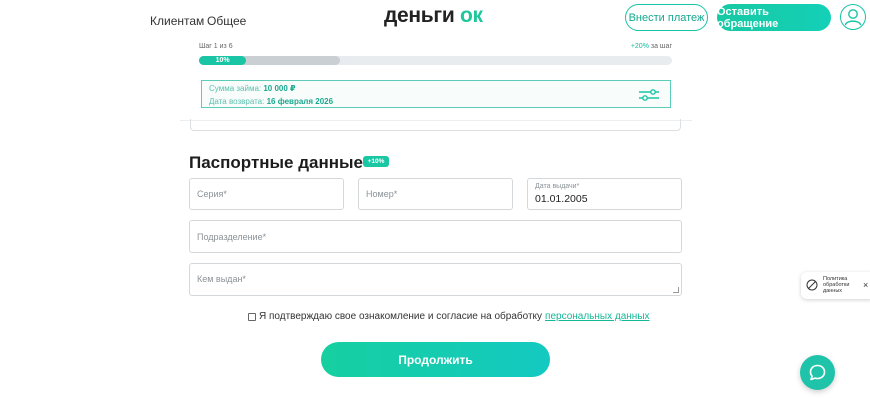  I want to click on chat-button, so click(817, 372).